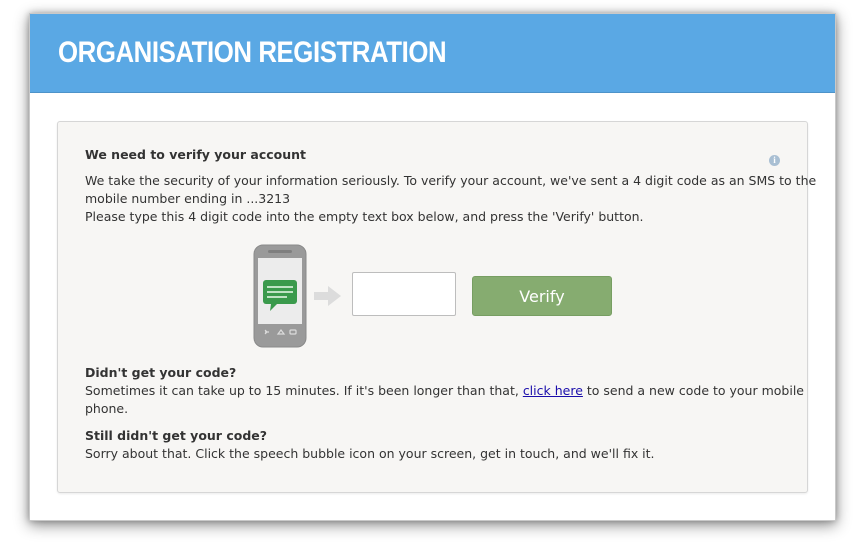  Describe the element at coordinates (107, 408) in the screenshot. I see `no-code-text-line2: phone.` at that location.